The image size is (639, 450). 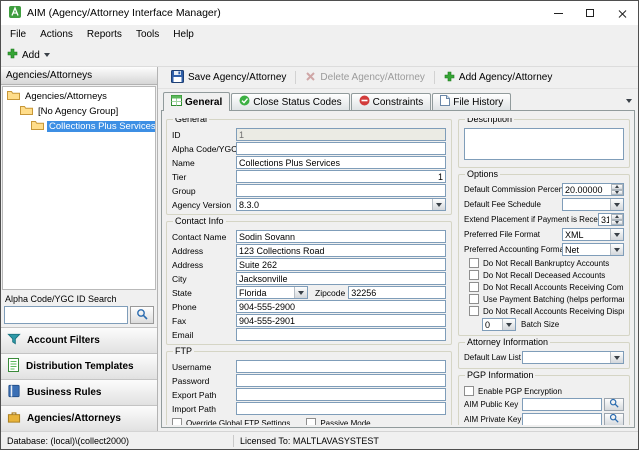 I want to click on minimize-button, so click(x=558, y=13).